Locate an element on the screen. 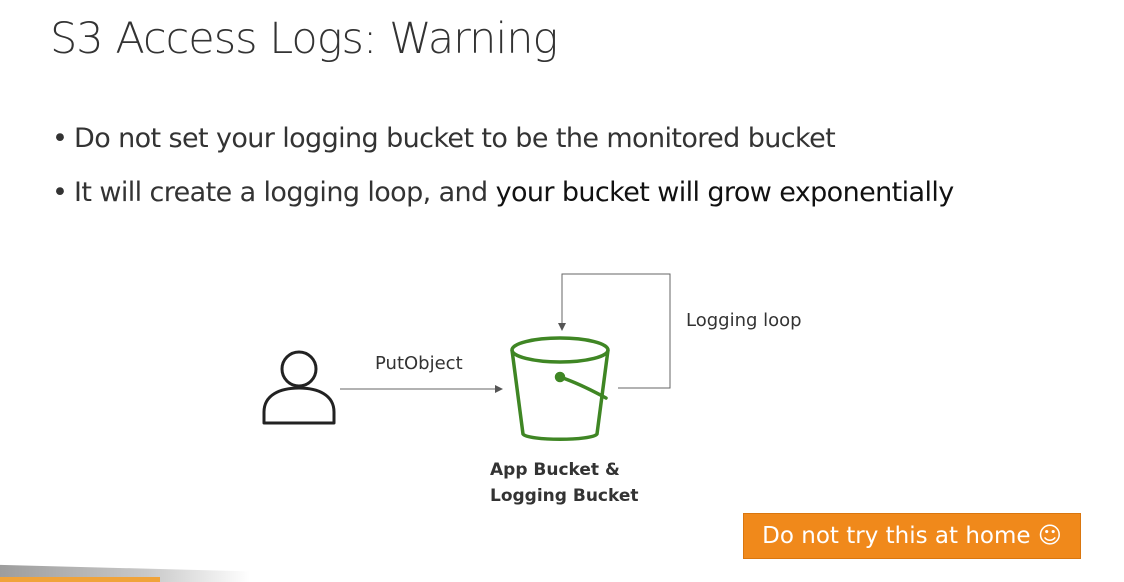 Image resolution: width=1124 pixels, height=582 pixels. logging-loop-arrow is located at coordinates (614, 331).